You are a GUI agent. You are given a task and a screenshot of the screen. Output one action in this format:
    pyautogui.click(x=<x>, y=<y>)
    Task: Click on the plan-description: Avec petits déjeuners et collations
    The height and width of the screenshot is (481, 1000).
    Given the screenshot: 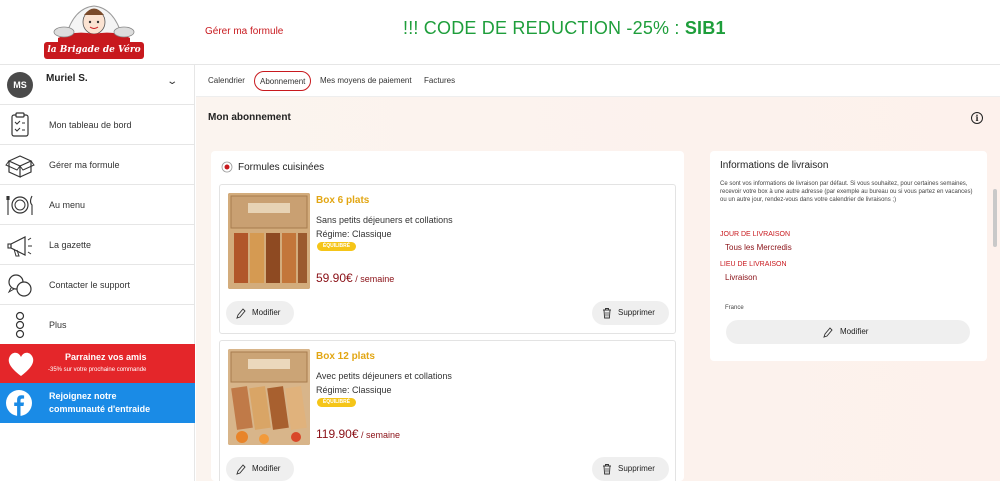 What is the action you would take?
    pyautogui.click(x=384, y=376)
    